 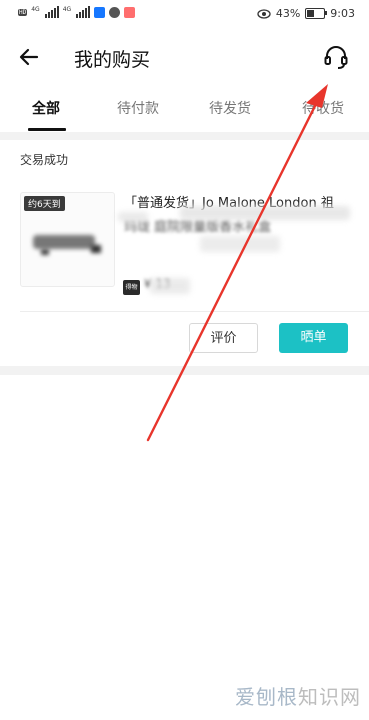 I want to click on tab-pending-shipment: 待发货, so click(x=230, y=108).